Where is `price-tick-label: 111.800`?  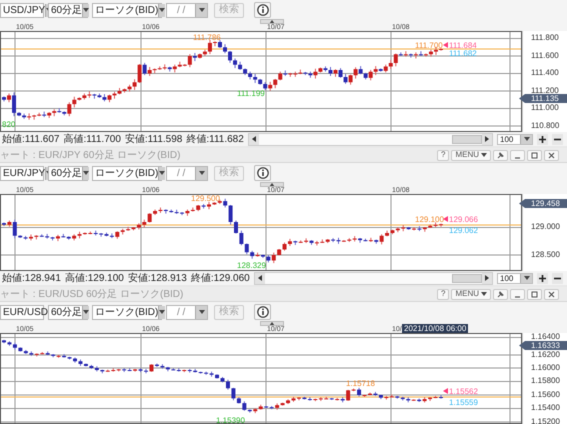 price-tick-label: 111.800 is located at coordinates (545, 37).